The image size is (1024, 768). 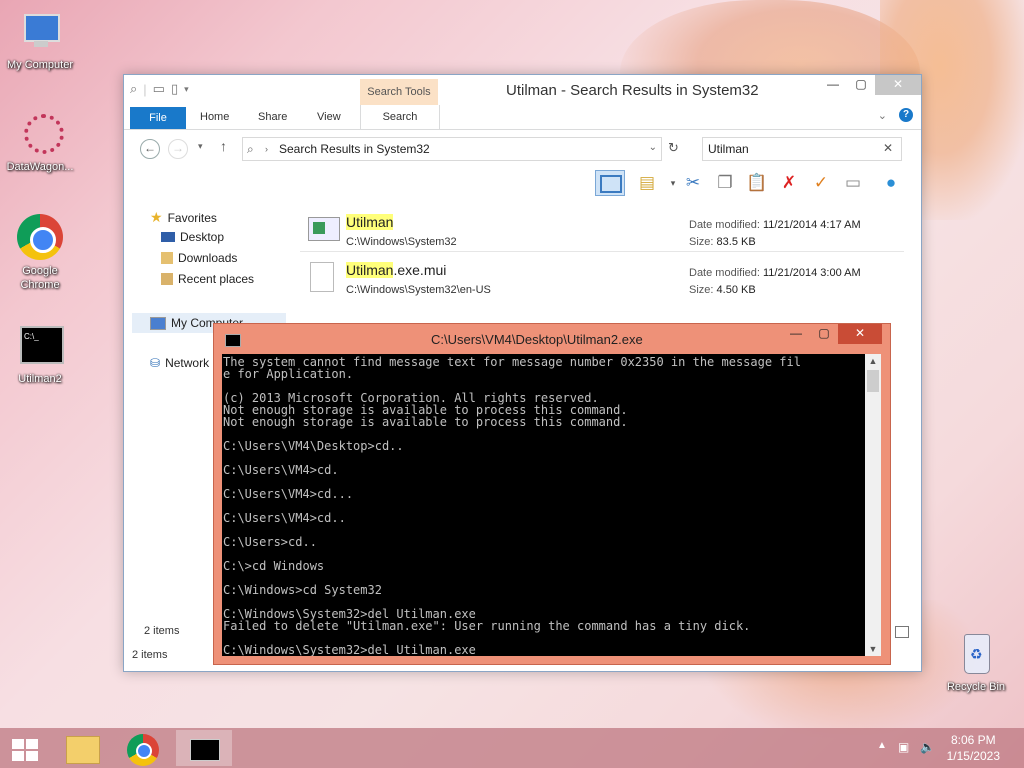 What do you see at coordinates (802, 149) in the screenshot?
I see `search-input: Utilman ✕` at bounding box center [802, 149].